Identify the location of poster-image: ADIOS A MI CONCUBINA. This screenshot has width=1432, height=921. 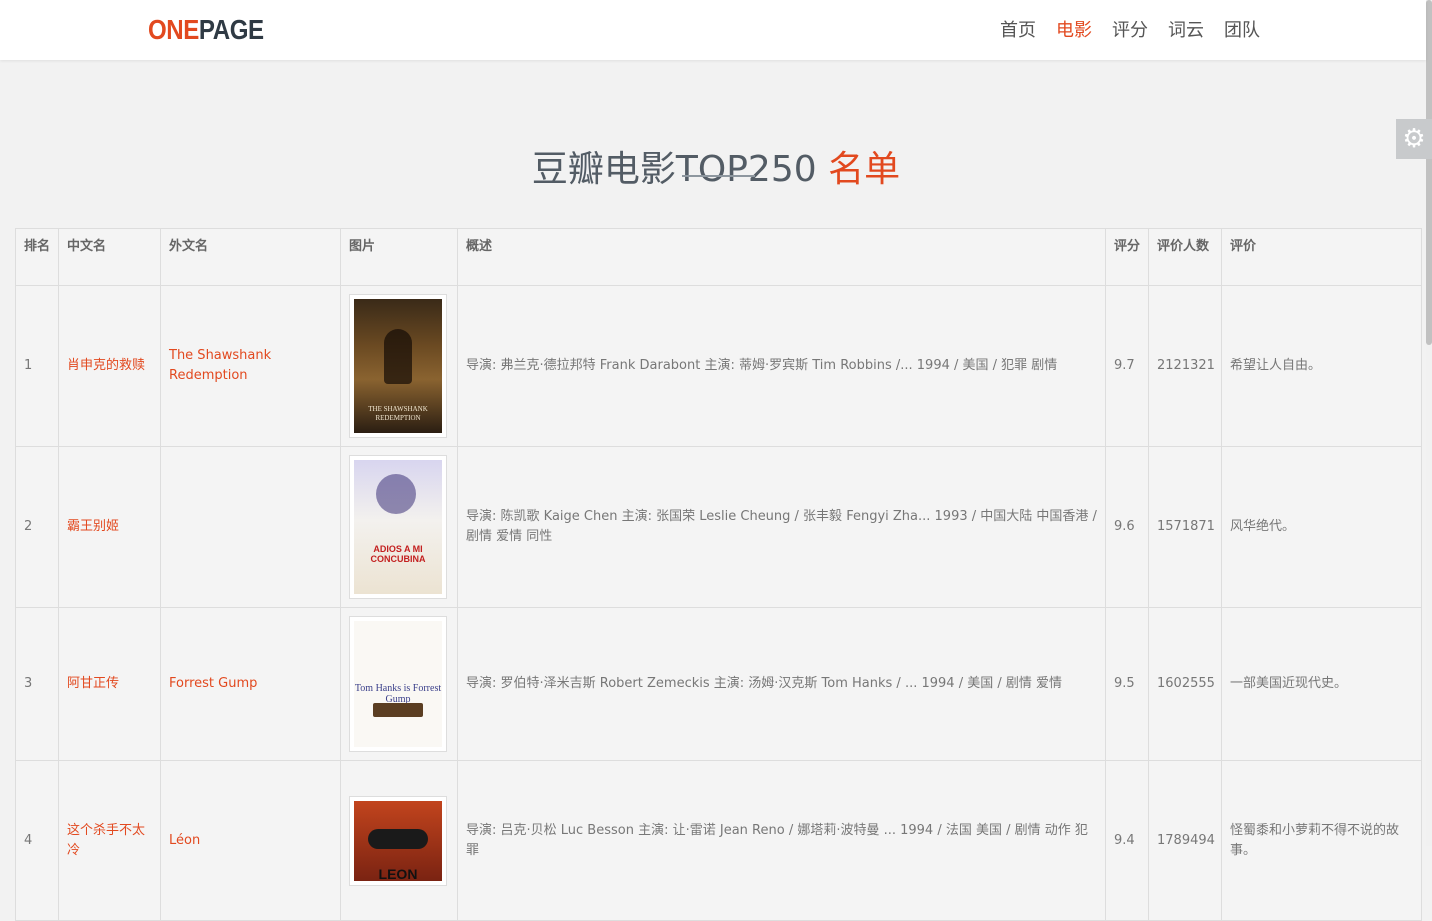
(398, 527).